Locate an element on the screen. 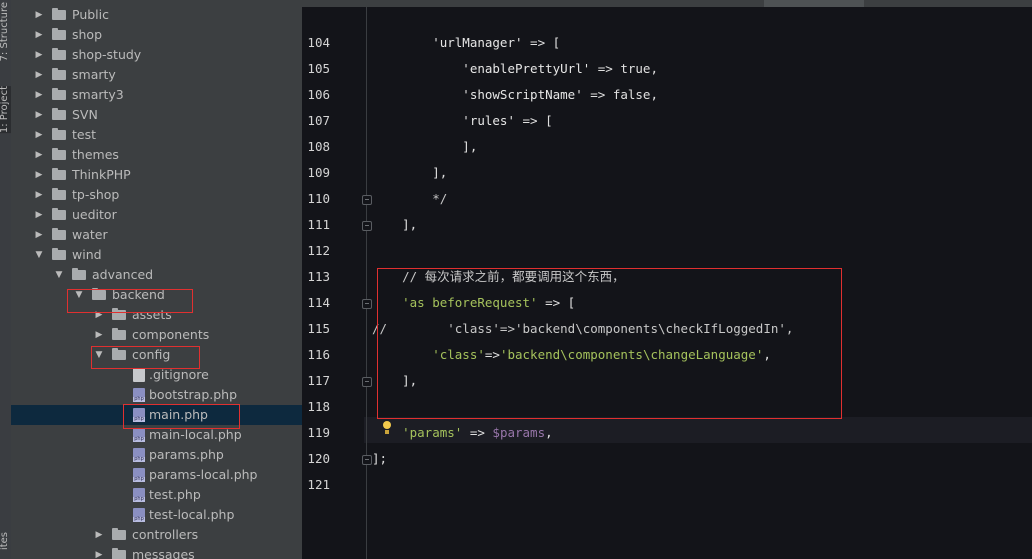 This screenshot has height=559, width=1032. text-file-icon is located at coordinates (139, 375).